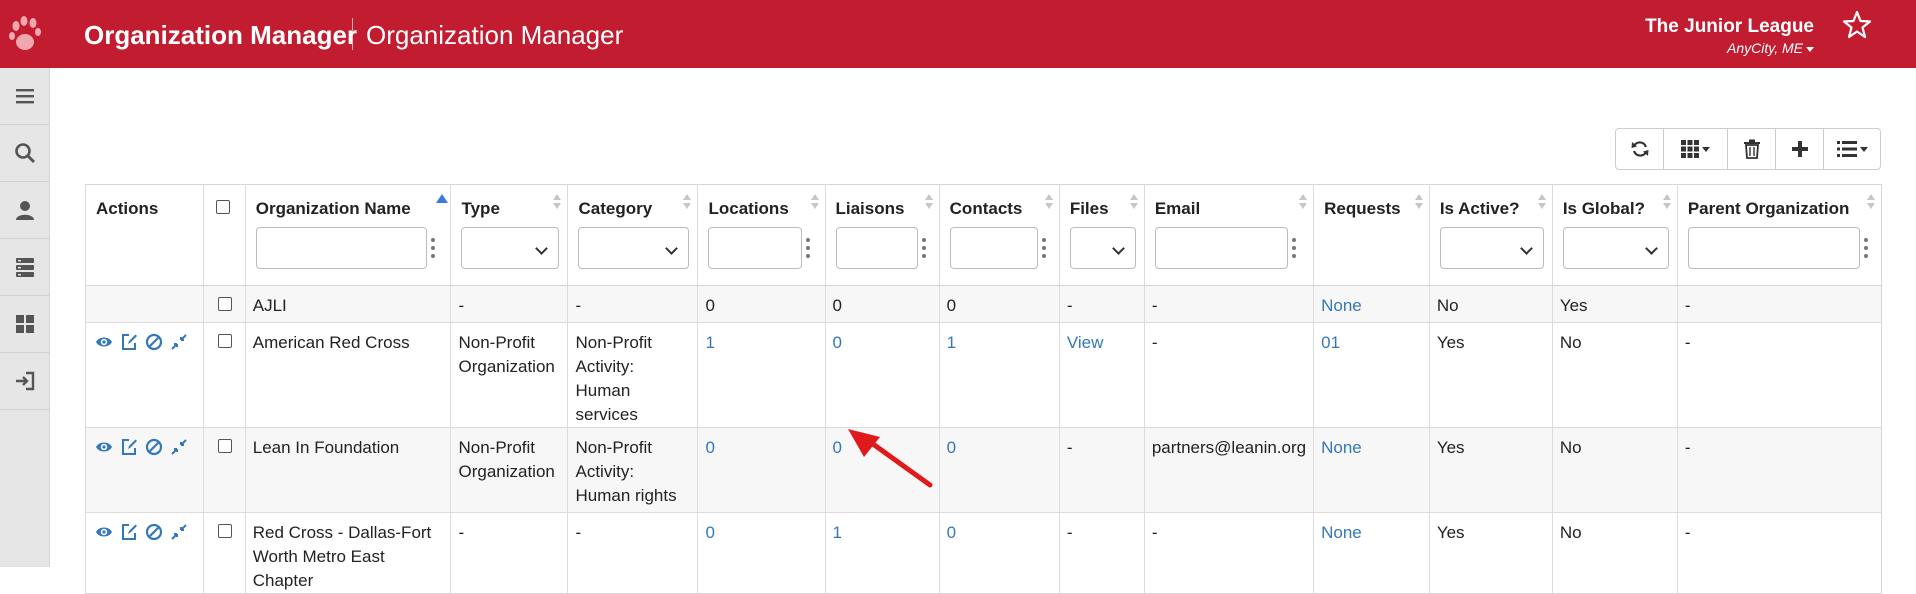 The width and height of the screenshot is (1916, 594). What do you see at coordinates (352, 34) in the screenshot?
I see `title-divider` at bounding box center [352, 34].